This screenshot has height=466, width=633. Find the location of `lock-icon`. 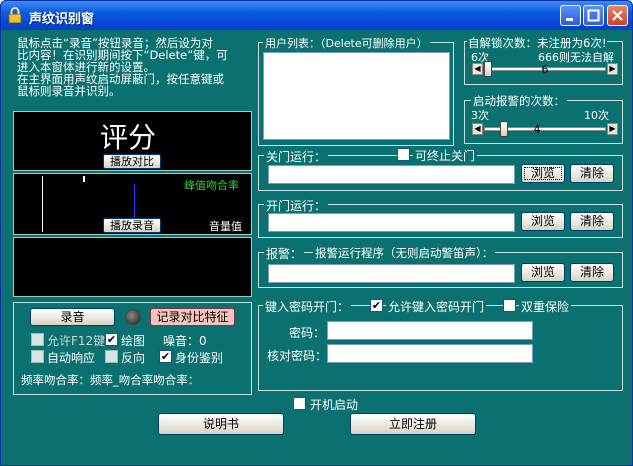

lock-icon is located at coordinates (15, 15).